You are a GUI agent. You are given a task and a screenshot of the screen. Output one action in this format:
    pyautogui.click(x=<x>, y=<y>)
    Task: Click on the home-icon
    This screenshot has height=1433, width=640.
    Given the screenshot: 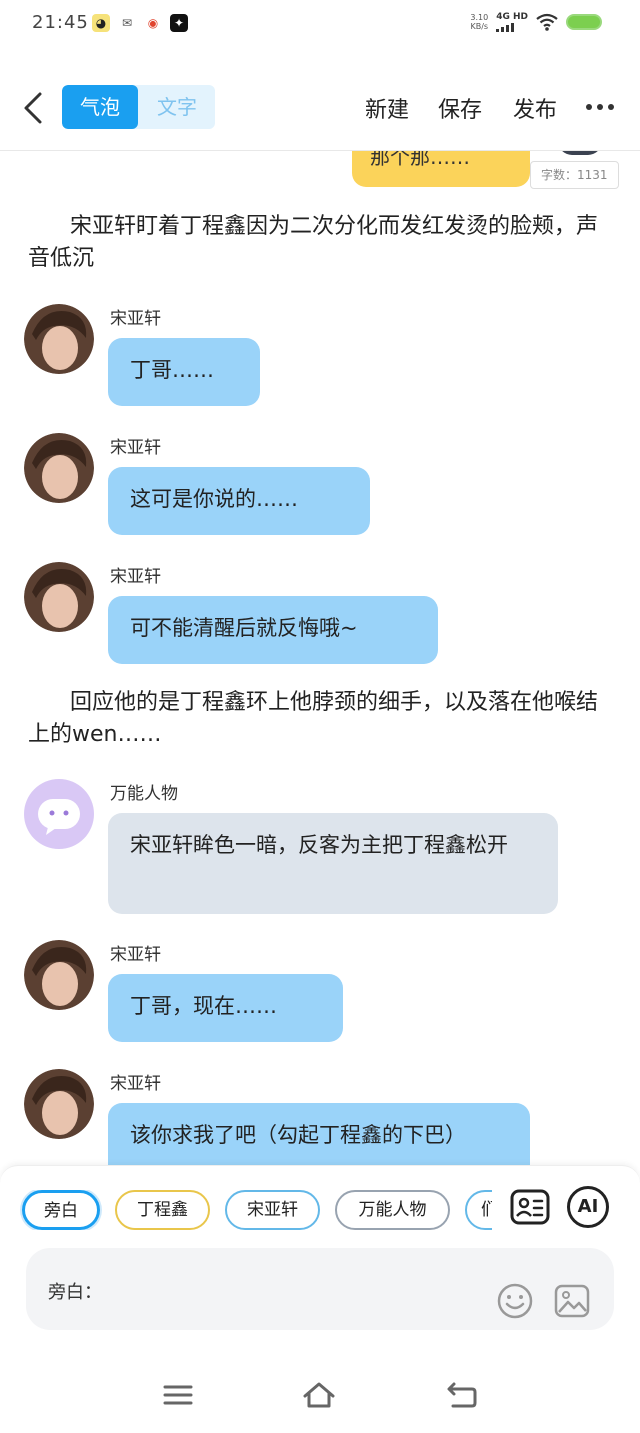 What is the action you would take?
    pyautogui.click(x=319, y=1395)
    